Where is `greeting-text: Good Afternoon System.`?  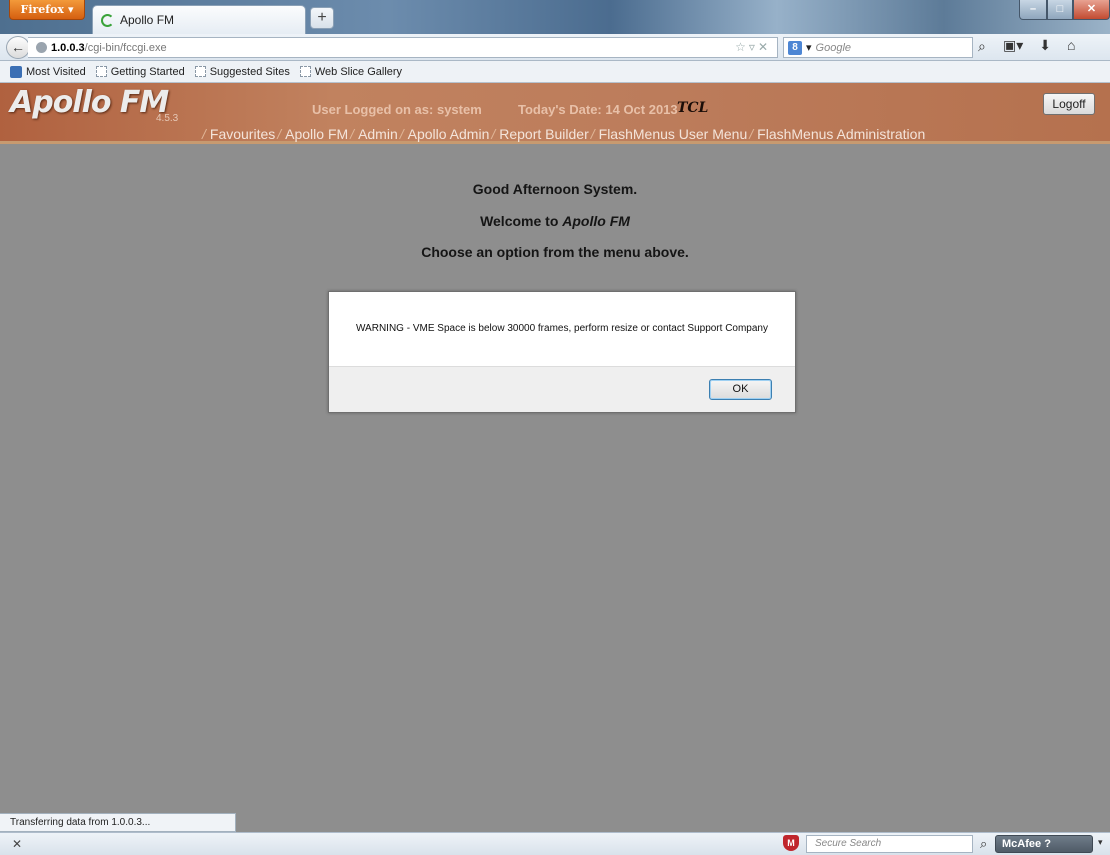 greeting-text: Good Afternoon System. is located at coordinates (555, 189).